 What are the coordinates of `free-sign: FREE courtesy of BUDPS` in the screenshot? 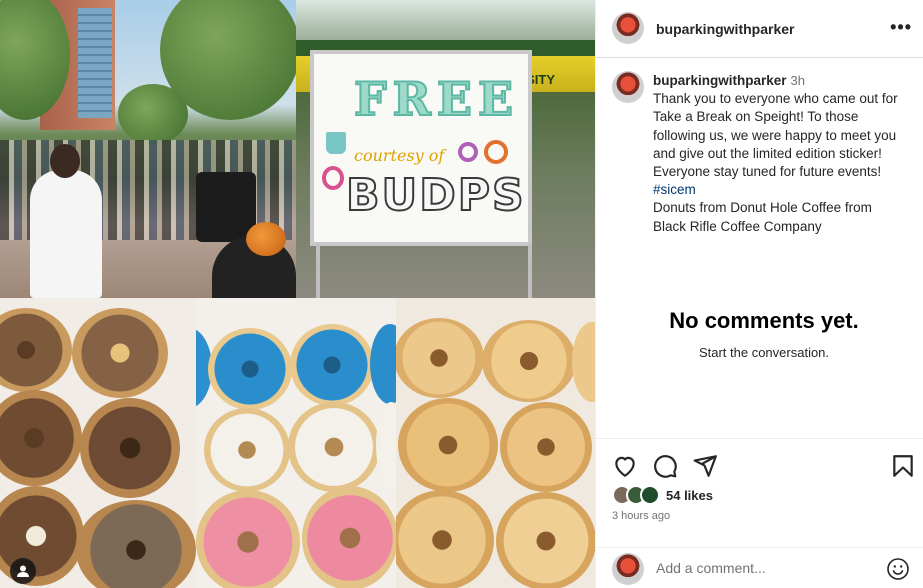 It's located at (421, 148).